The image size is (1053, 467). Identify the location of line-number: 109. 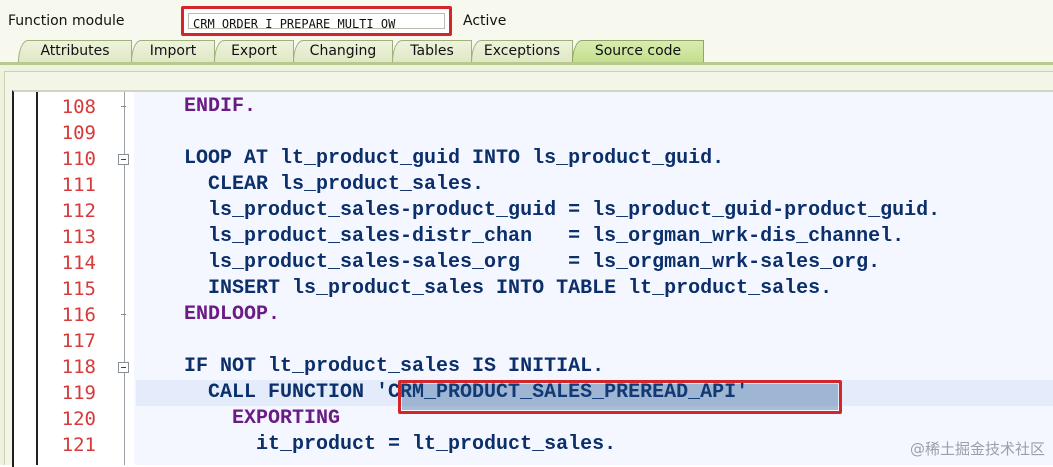
(78, 133).